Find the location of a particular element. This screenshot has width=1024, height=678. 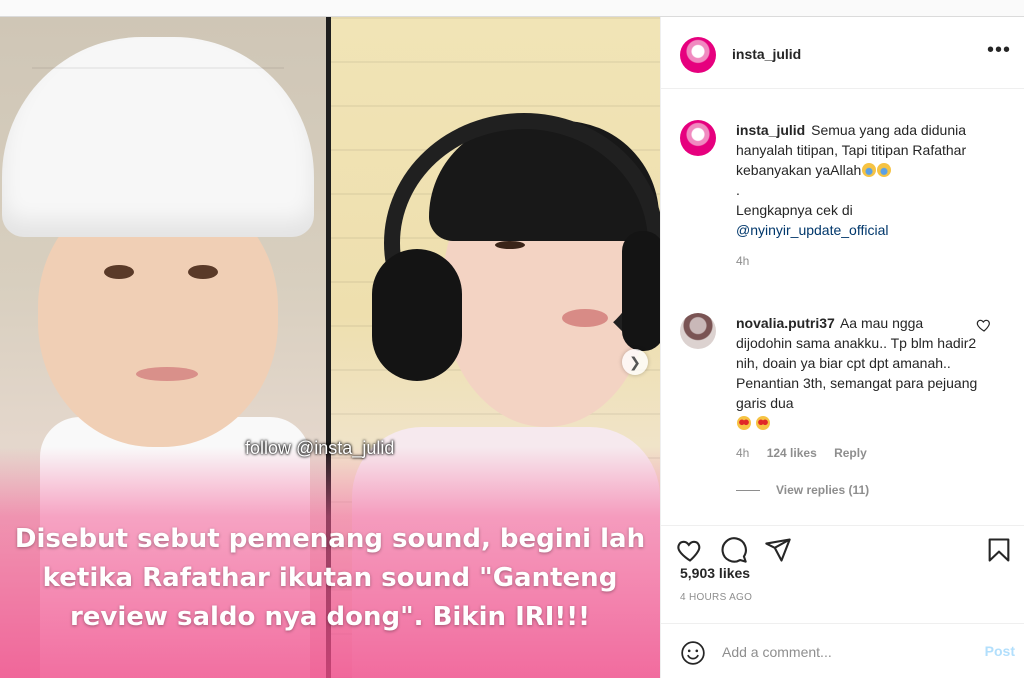

emoji-smile-icon is located at coordinates (693, 653).